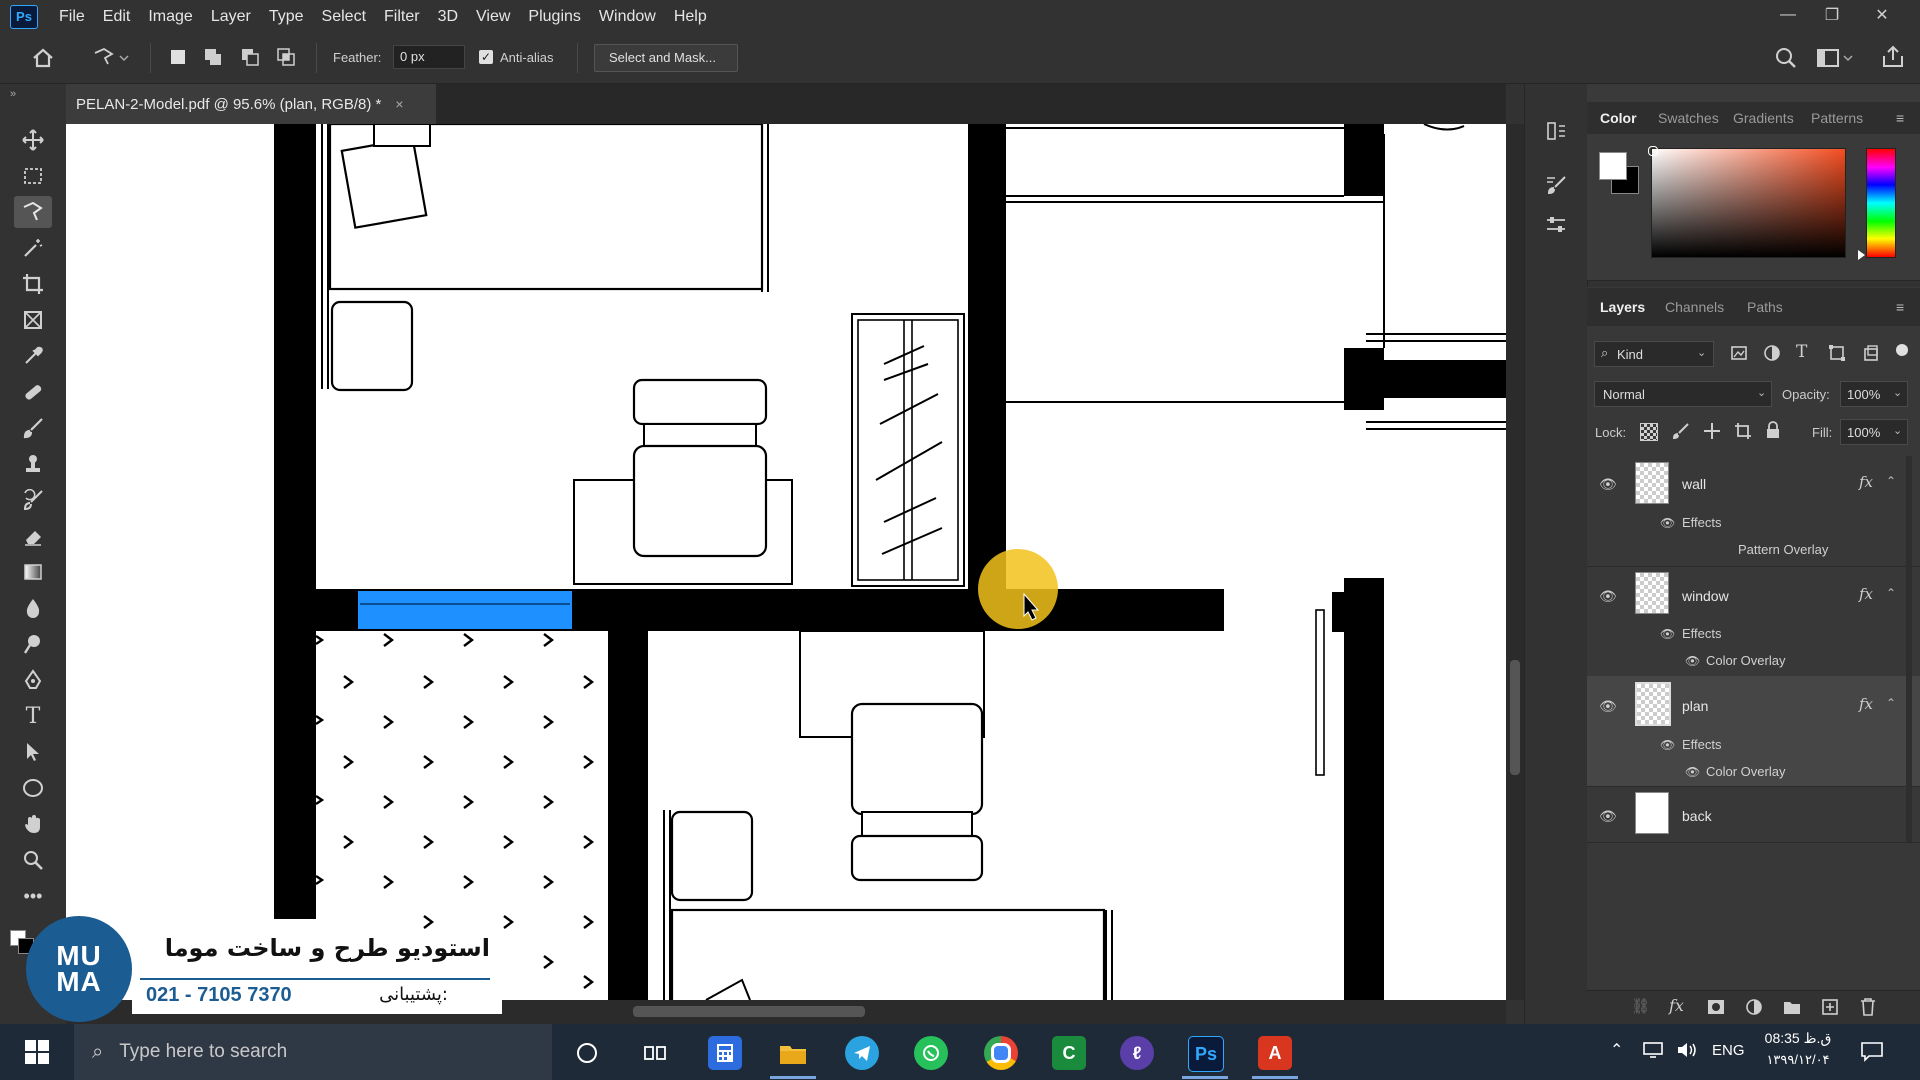 Image resolution: width=1920 pixels, height=1080 pixels. What do you see at coordinates (1786, 58) in the screenshot?
I see `search-icon` at bounding box center [1786, 58].